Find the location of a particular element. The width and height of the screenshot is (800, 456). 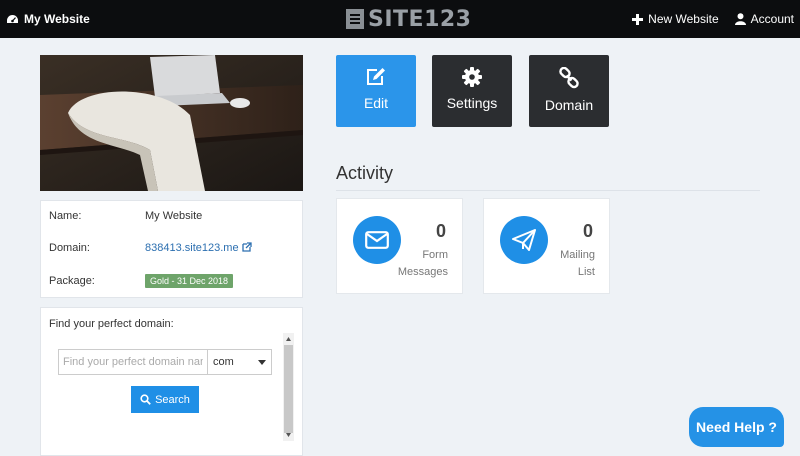

domain-search-card: Find your perfect domain: is located at coordinates (171, 381).